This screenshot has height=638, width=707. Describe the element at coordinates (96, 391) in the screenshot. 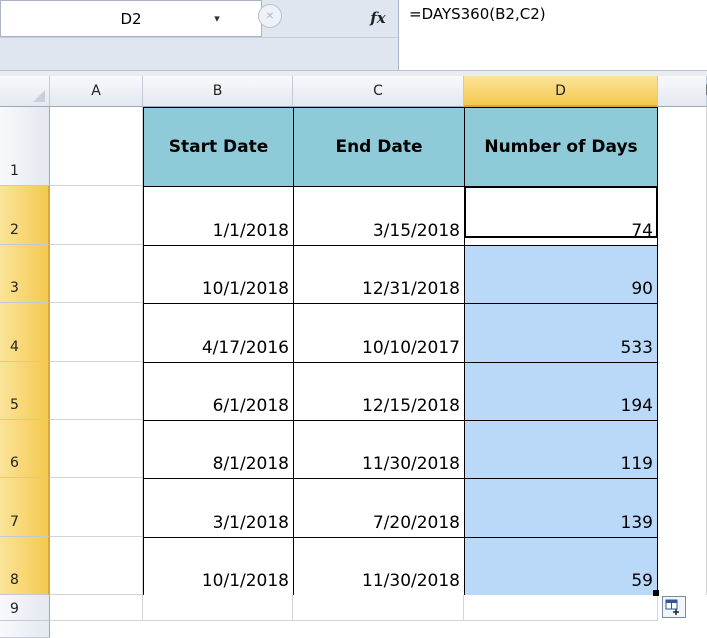

I see `cell-a5` at that location.